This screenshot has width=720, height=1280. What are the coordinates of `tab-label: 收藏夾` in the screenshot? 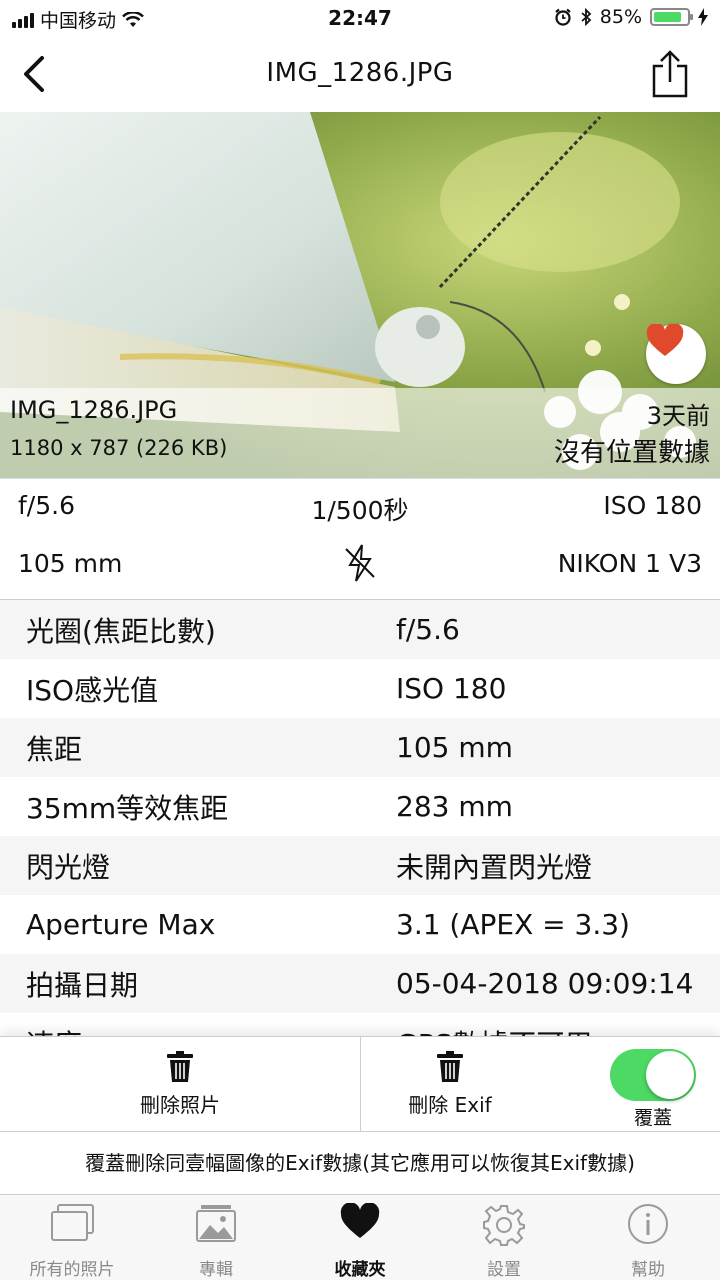 It's located at (360, 1270).